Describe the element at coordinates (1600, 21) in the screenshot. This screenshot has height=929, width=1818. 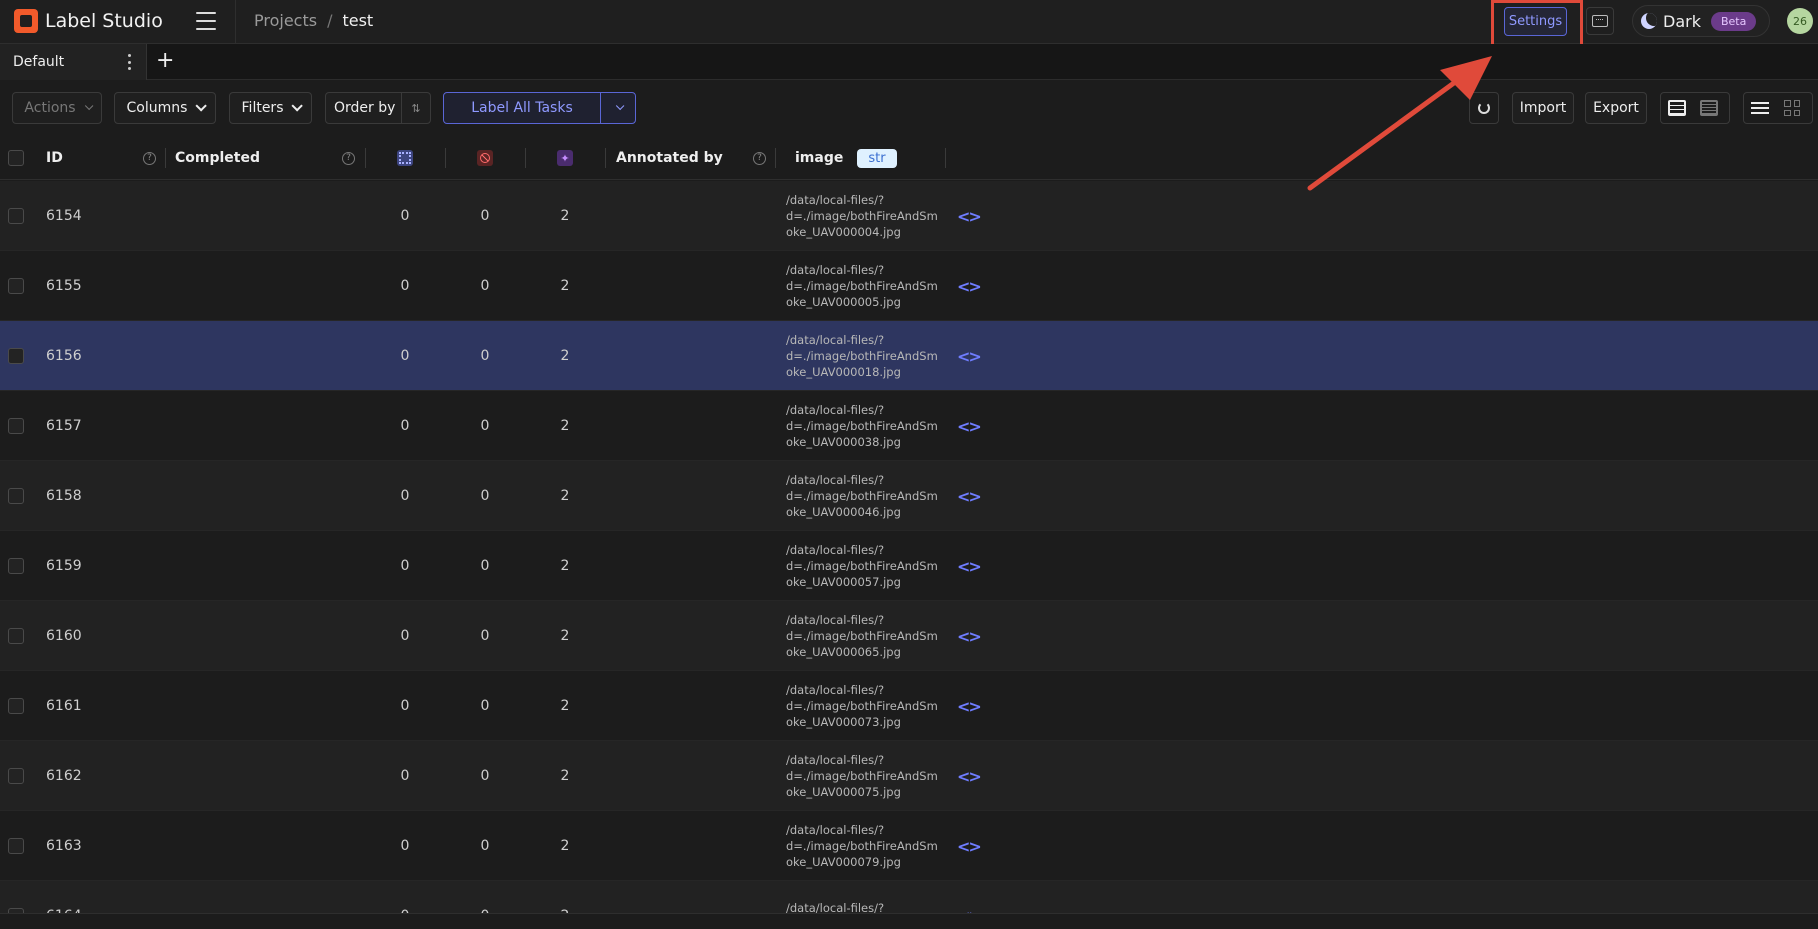
I see `hotkeys-button` at that location.